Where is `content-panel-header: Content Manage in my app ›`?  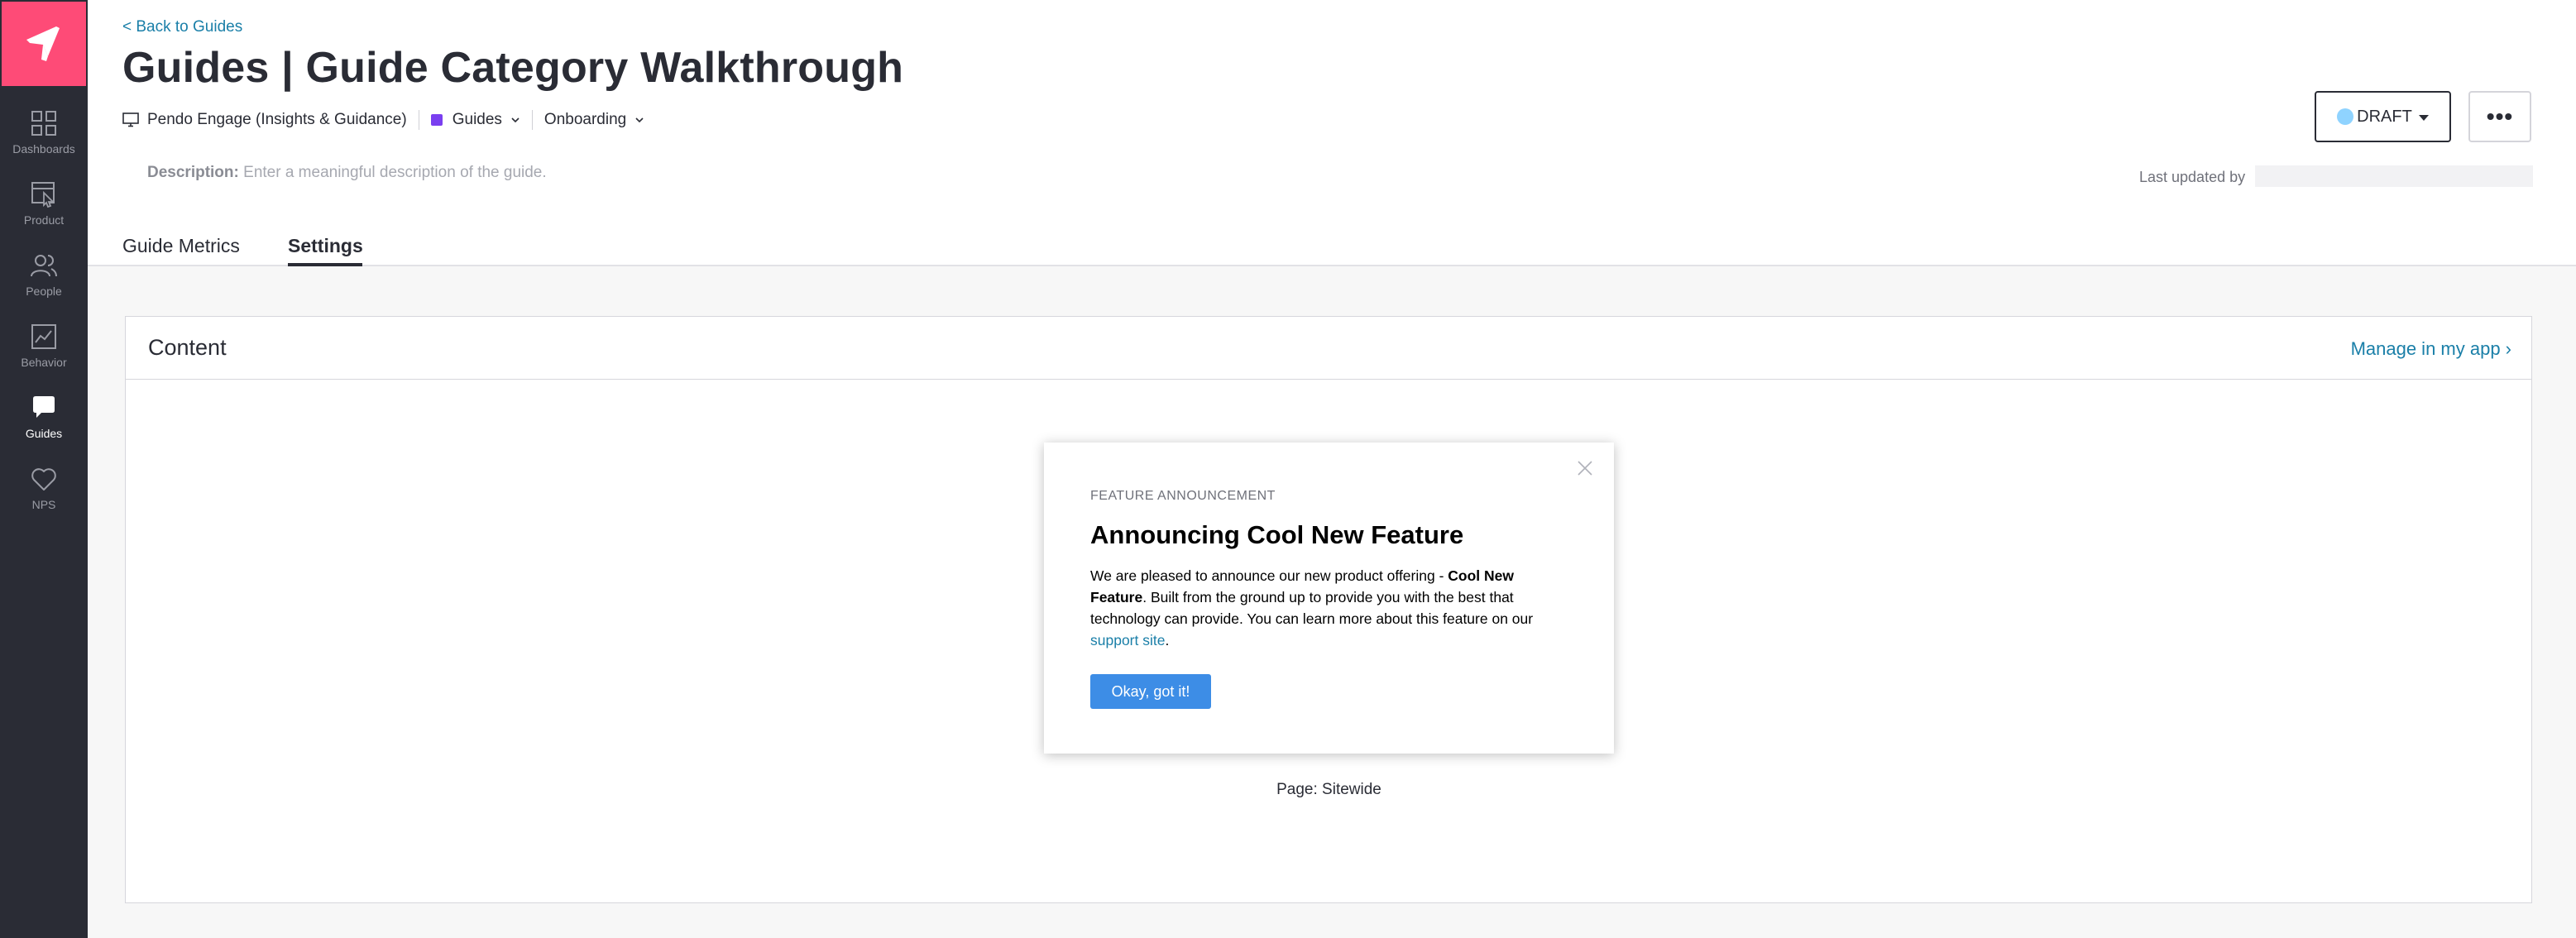
content-panel-header: Content Manage in my app › is located at coordinates (1329, 348).